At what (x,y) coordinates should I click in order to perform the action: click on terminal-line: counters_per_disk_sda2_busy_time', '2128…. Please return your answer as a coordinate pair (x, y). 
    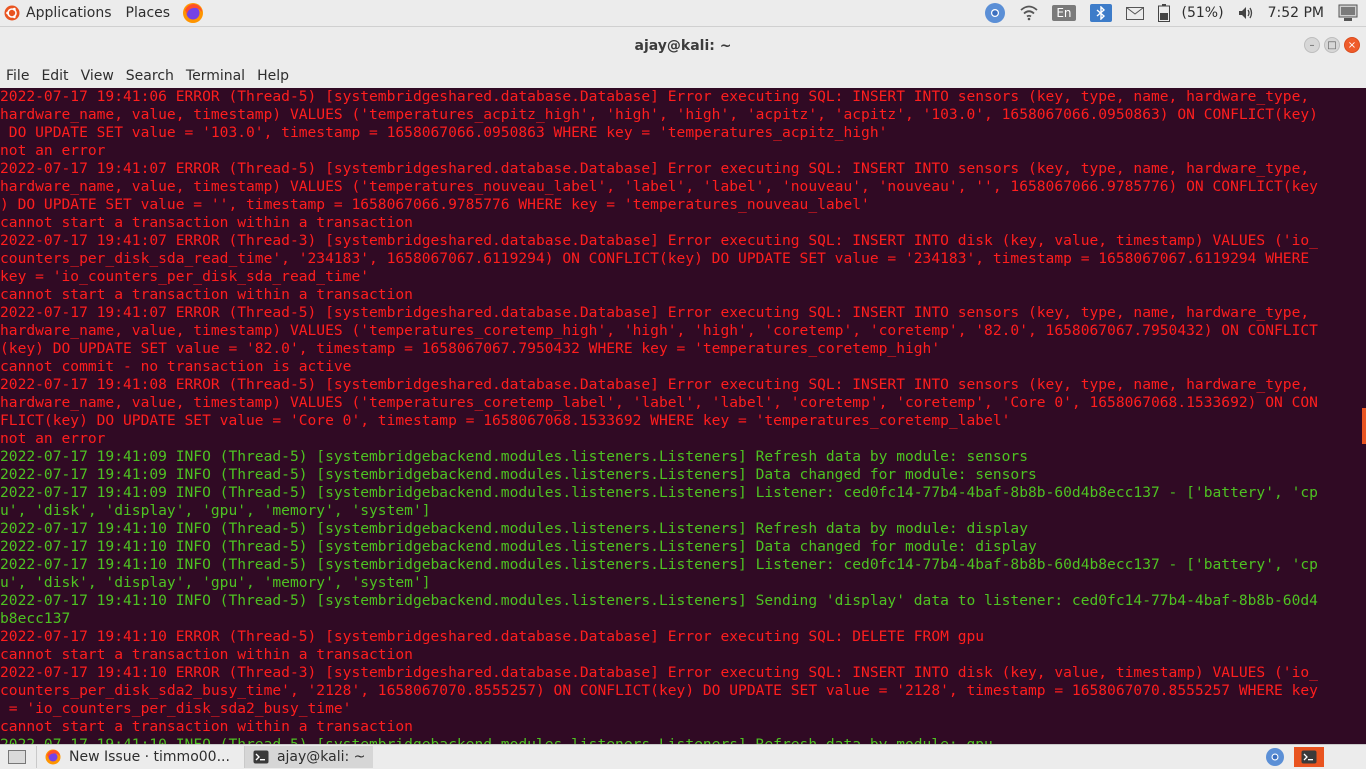
    Looking at the image, I should click on (659, 690).